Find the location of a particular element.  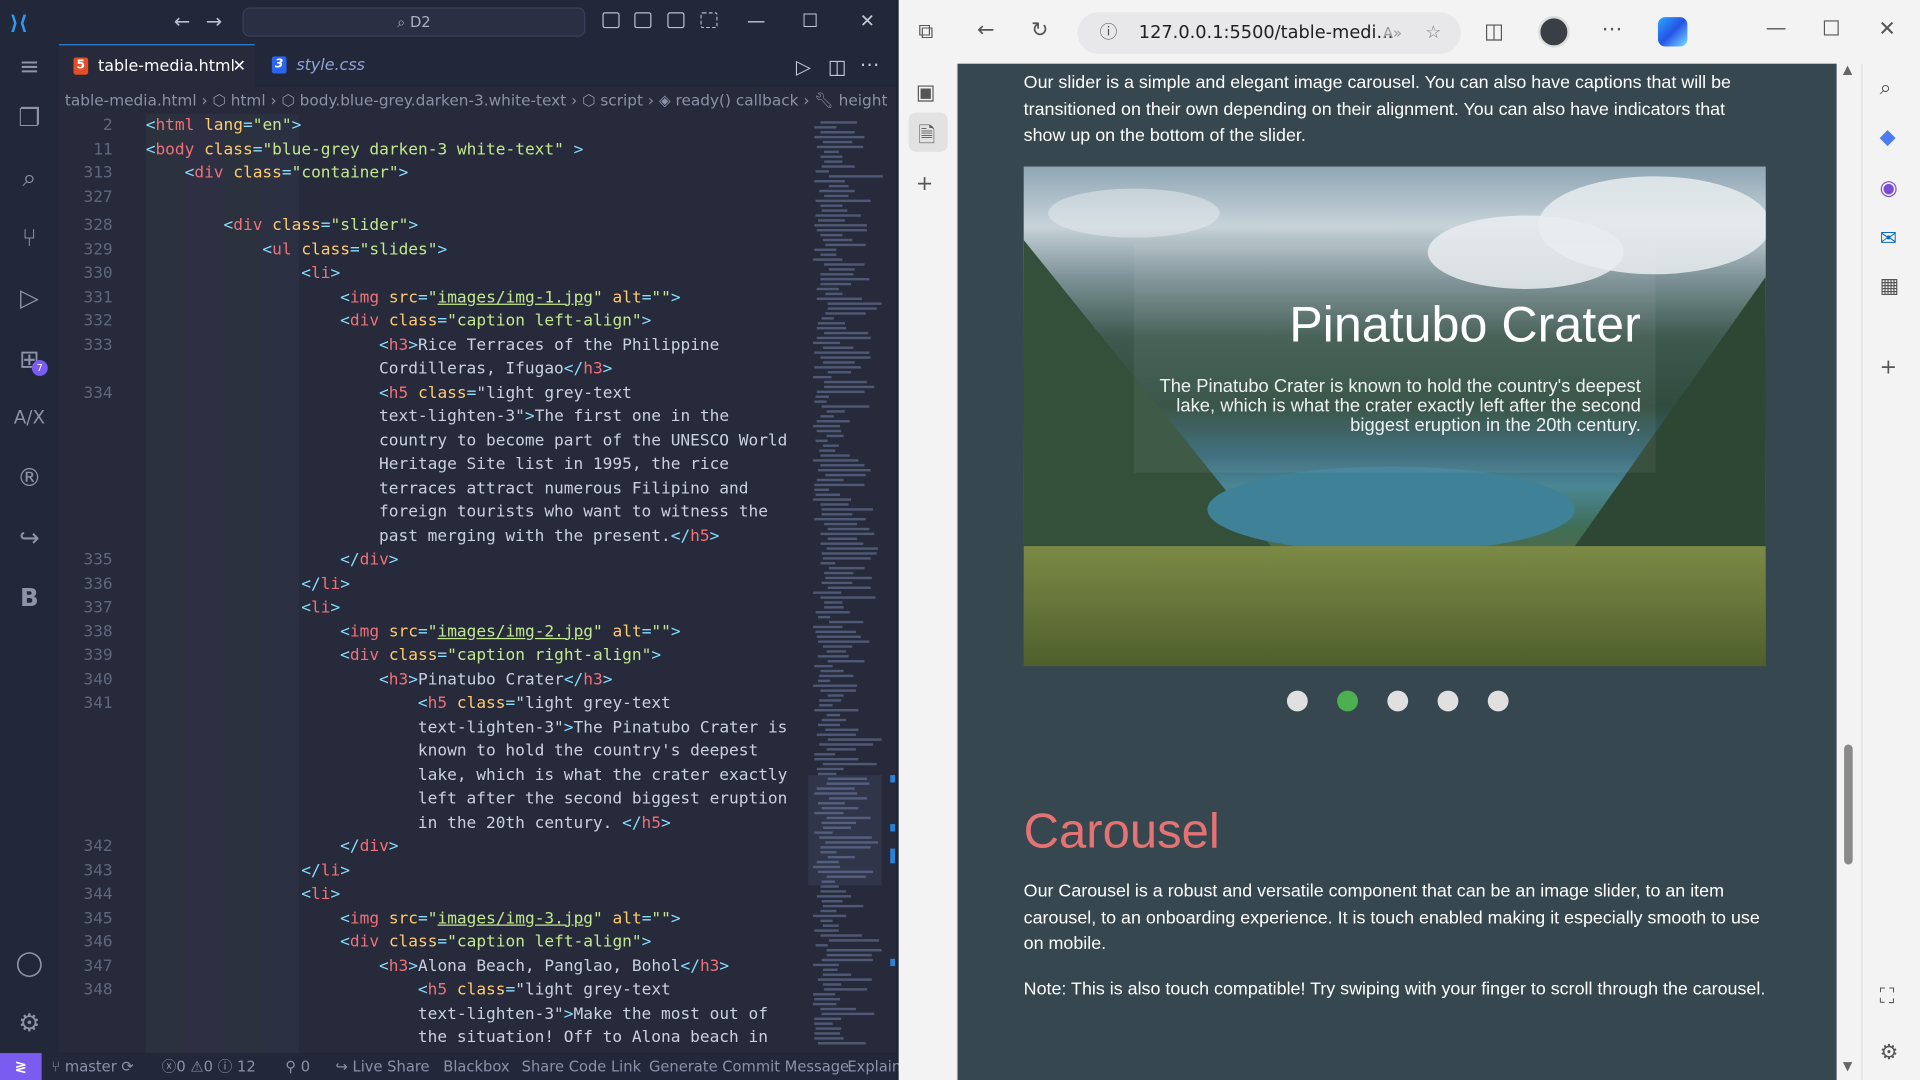

sidebar-settings-icon: ⚙ is located at coordinates (1889, 1053).